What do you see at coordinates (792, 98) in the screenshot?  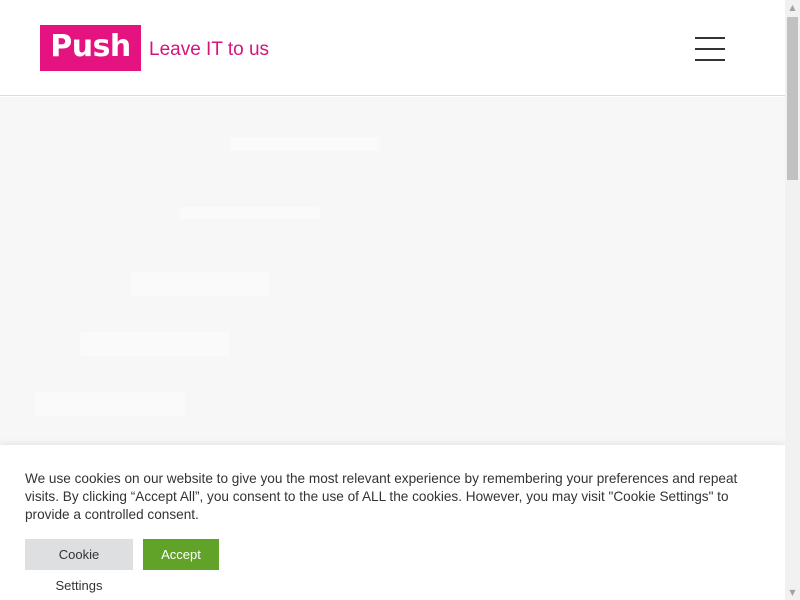 I see `scrollbar-thumb` at bounding box center [792, 98].